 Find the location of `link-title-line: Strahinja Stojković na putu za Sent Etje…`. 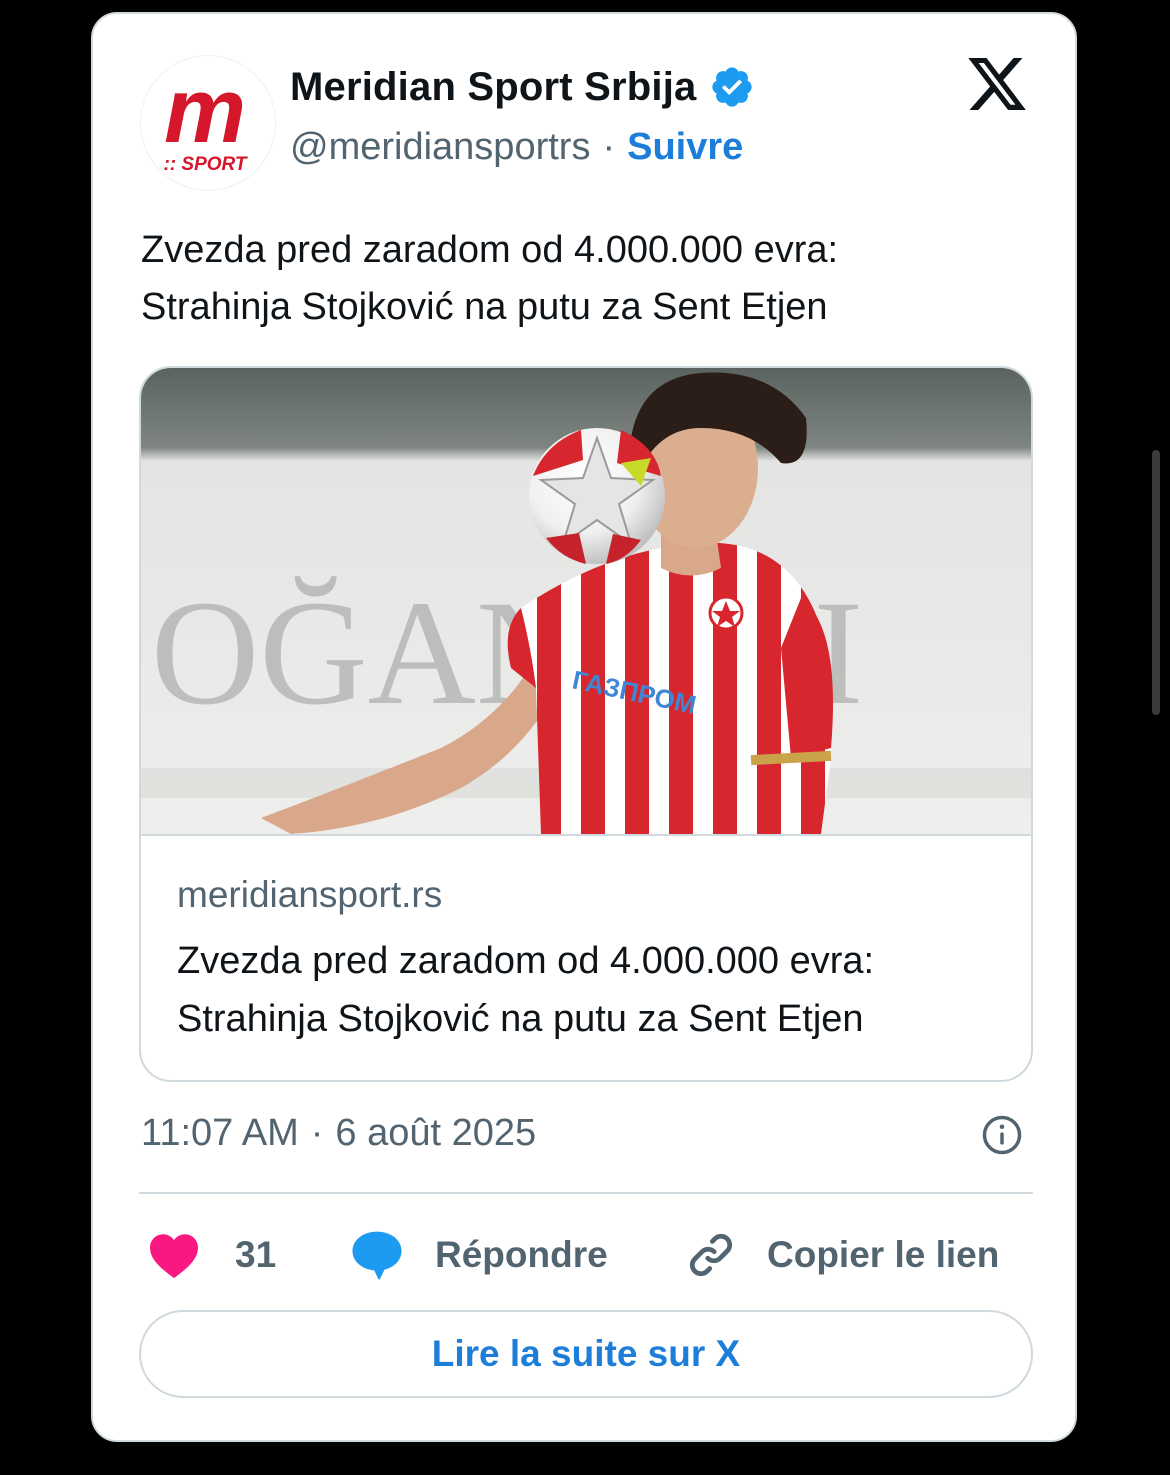

link-title-line: Strahinja Stojković na putu za Sent Etje… is located at coordinates (520, 1019).